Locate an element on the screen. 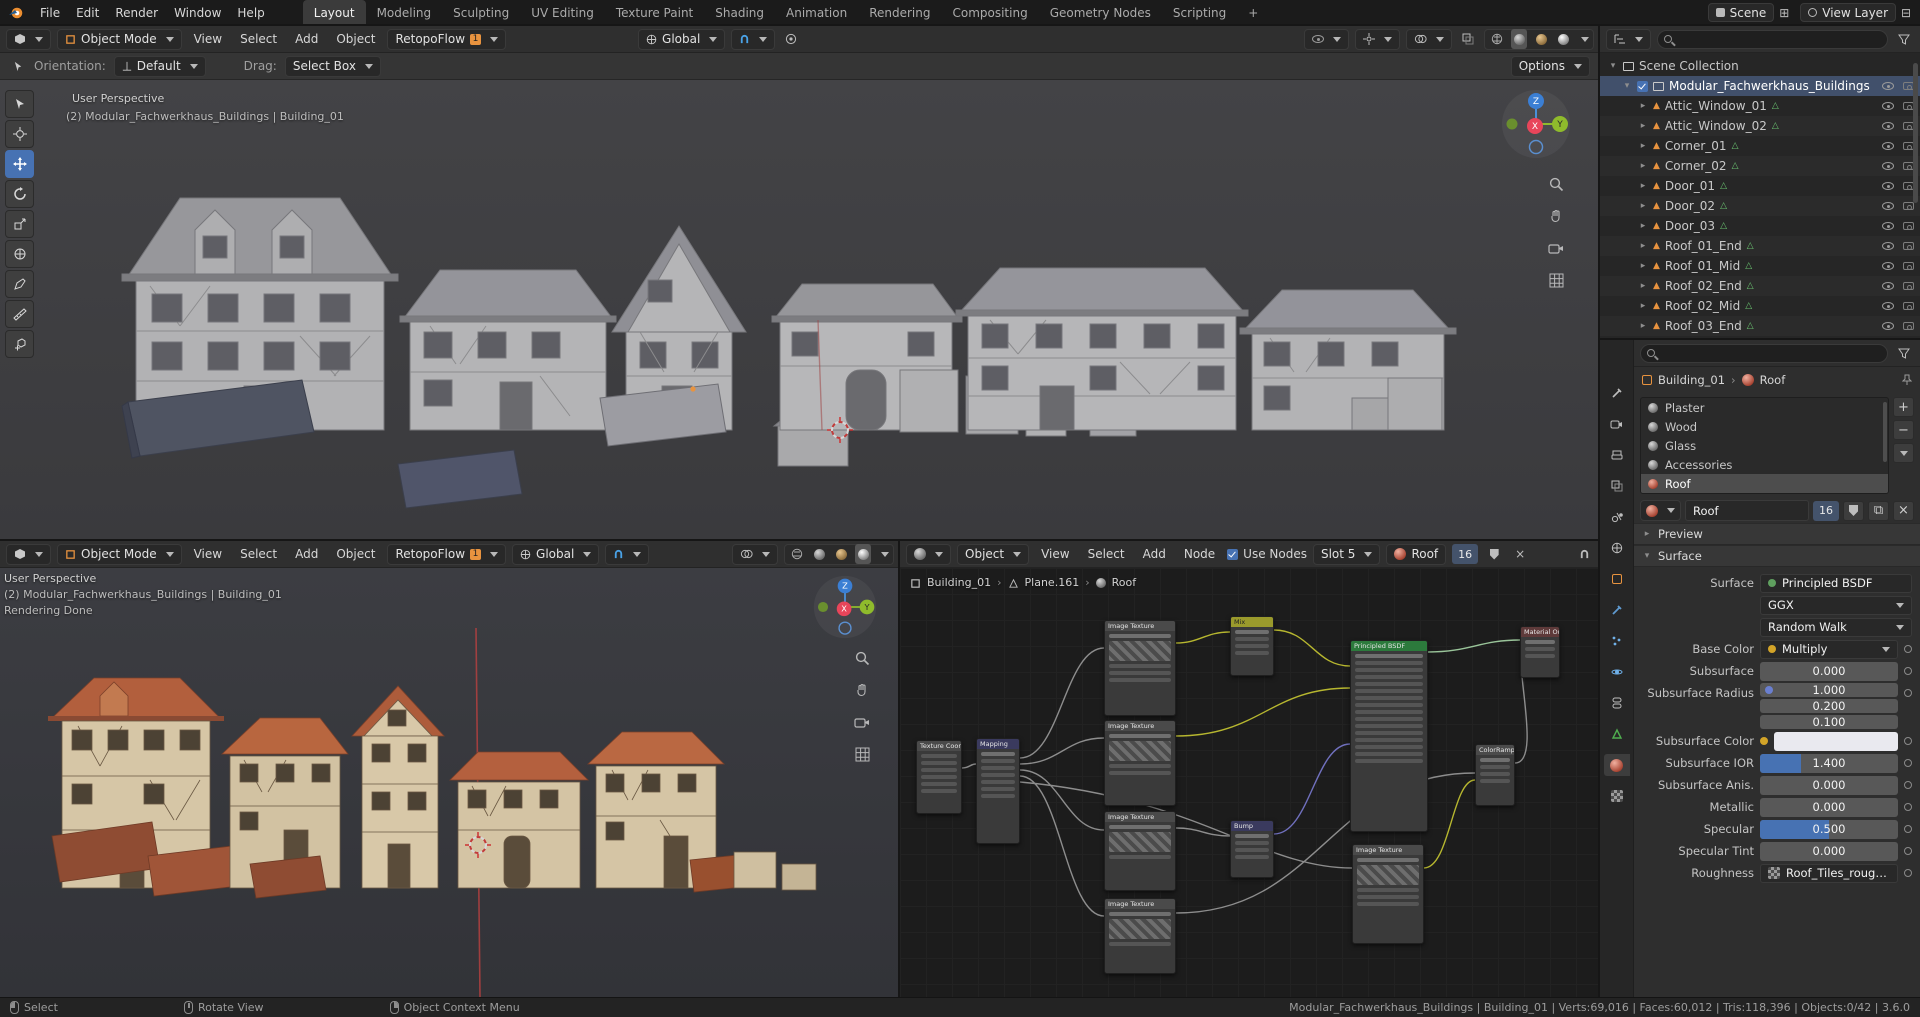 The width and height of the screenshot is (1920, 1017). tool-transform is located at coordinates (19, 254).